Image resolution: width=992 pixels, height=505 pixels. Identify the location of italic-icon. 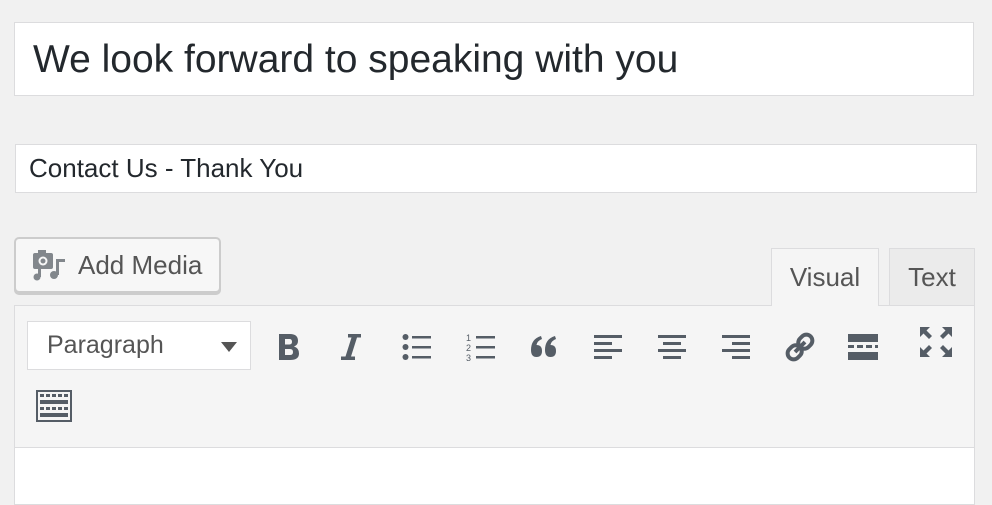
(351, 347).